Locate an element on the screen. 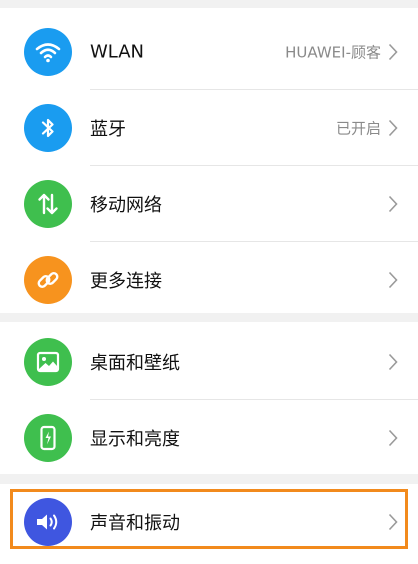 The height and width of the screenshot is (564, 418). mobile-data-icon is located at coordinates (48, 203).